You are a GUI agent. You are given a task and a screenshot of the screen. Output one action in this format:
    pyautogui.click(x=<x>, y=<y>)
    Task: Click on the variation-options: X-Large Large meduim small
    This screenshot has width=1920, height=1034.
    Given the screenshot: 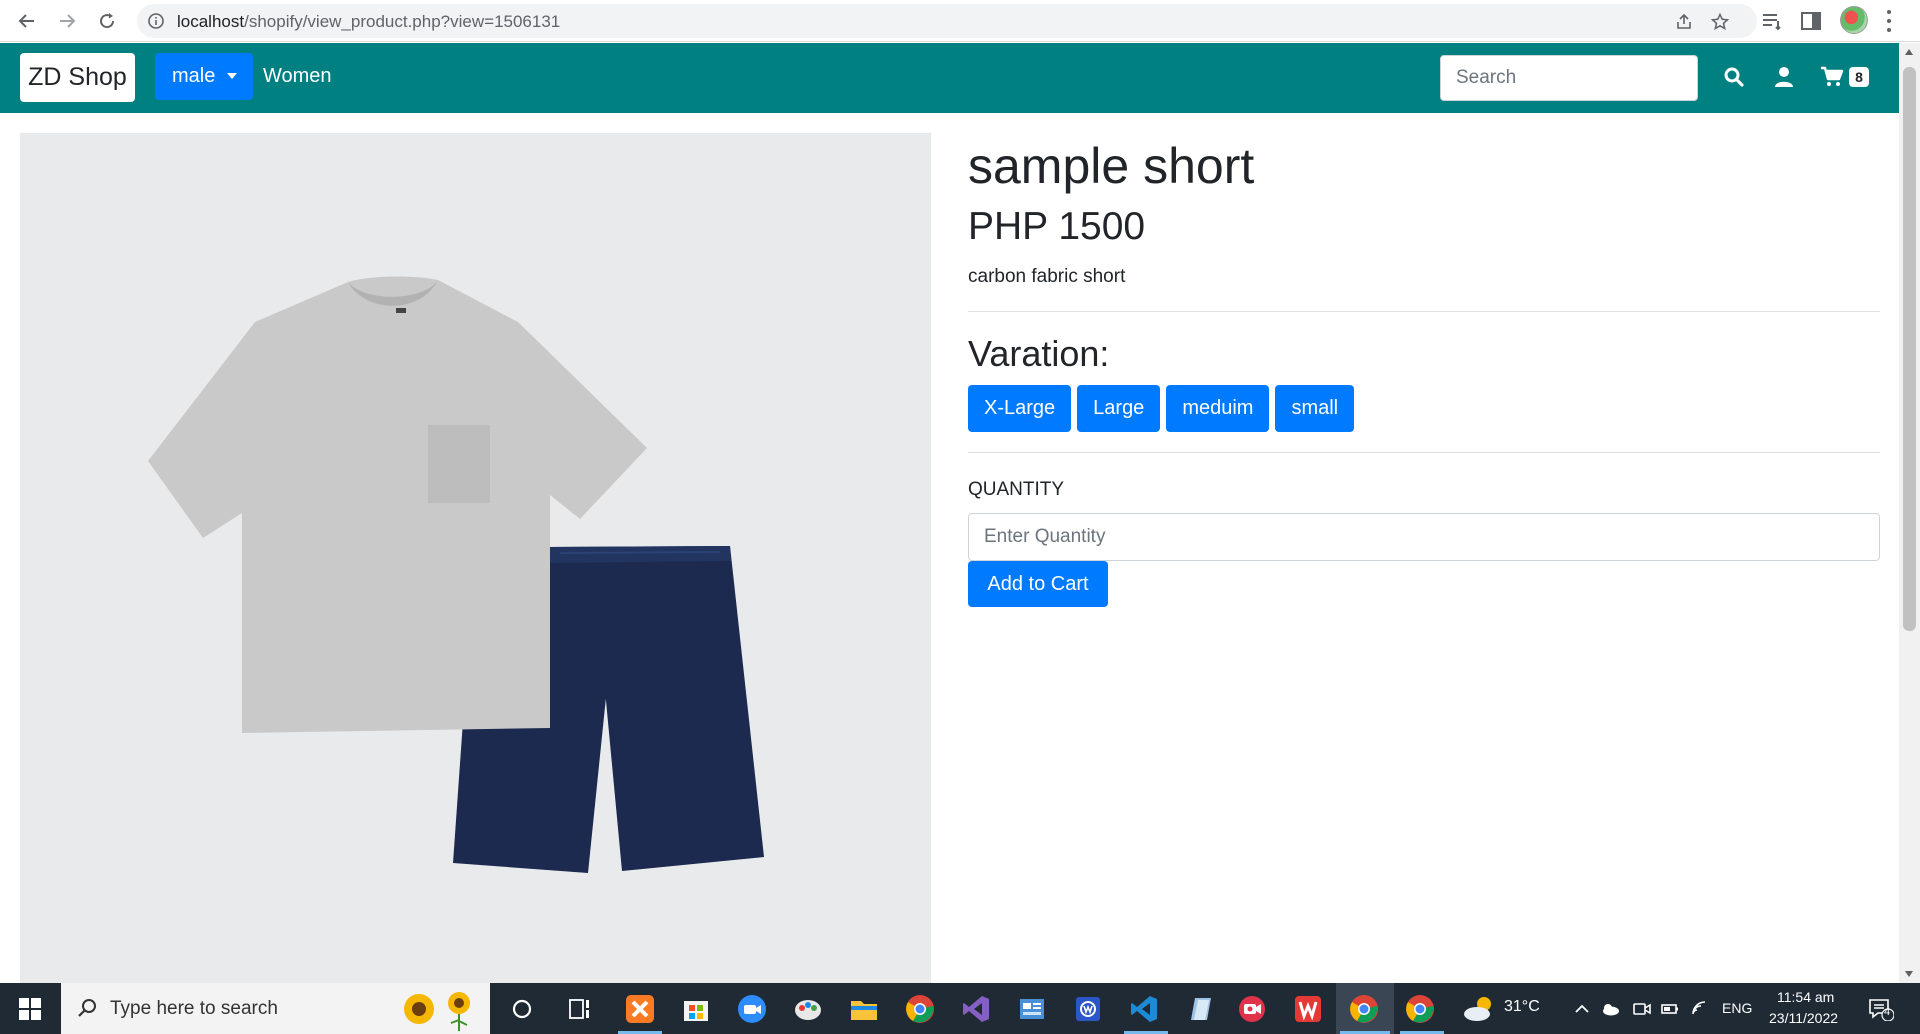 What is the action you would take?
    pyautogui.click(x=1161, y=408)
    